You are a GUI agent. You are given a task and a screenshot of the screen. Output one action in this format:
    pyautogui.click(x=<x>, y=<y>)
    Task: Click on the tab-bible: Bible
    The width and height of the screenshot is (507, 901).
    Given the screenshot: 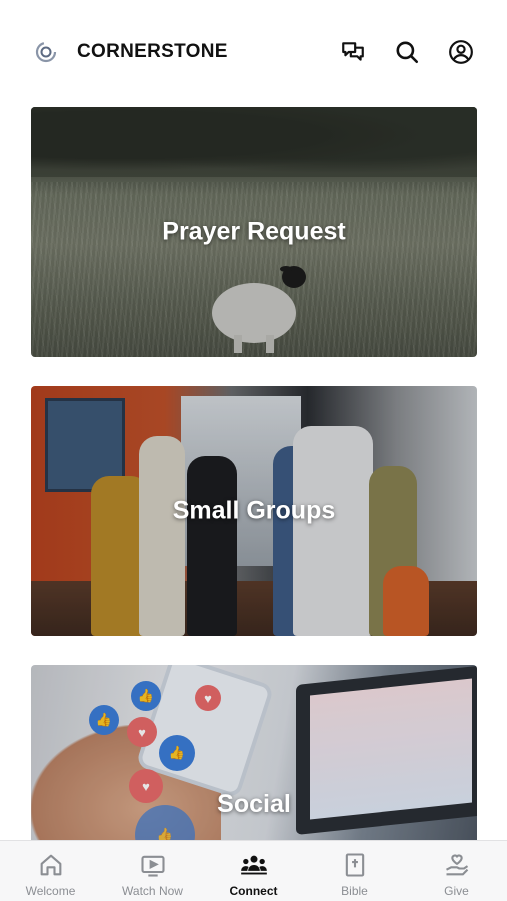 What is the action you would take?
    pyautogui.click(x=354, y=871)
    